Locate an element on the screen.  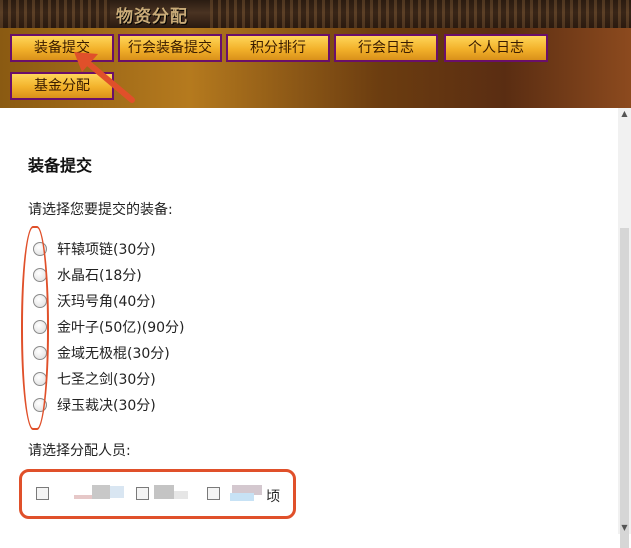
equipment-option: 绿玉裁决(30分) is located at coordinates (94, 405).